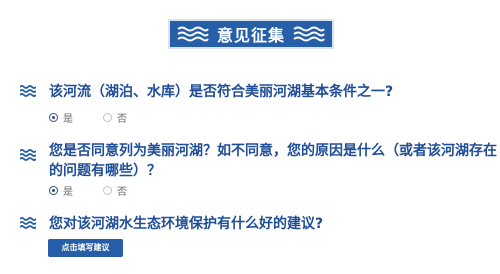 This screenshot has width=500, height=274. I want to click on question-2-option-yes: 是, so click(61, 190).